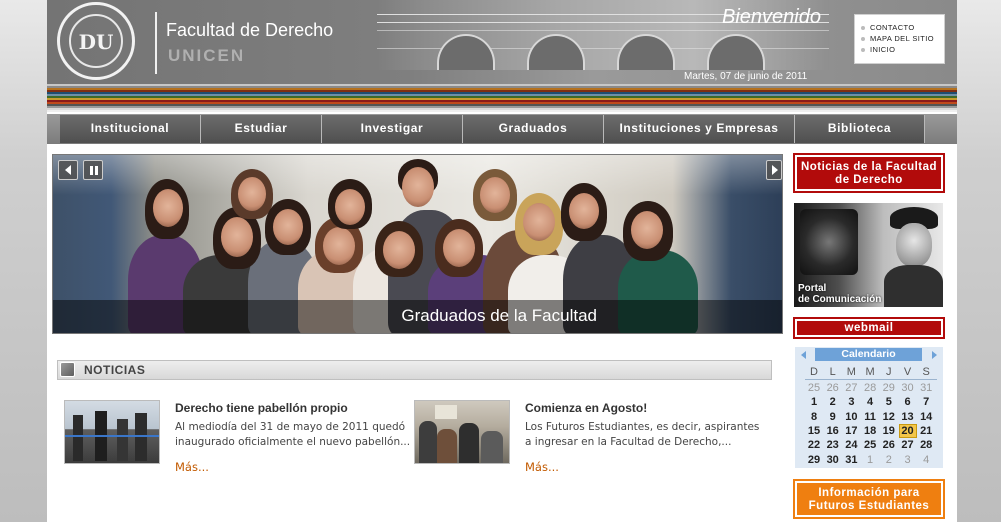 The image size is (1001, 522). What do you see at coordinates (249, 30) in the screenshot?
I see `site-title: Facultad de Derecho` at bounding box center [249, 30].